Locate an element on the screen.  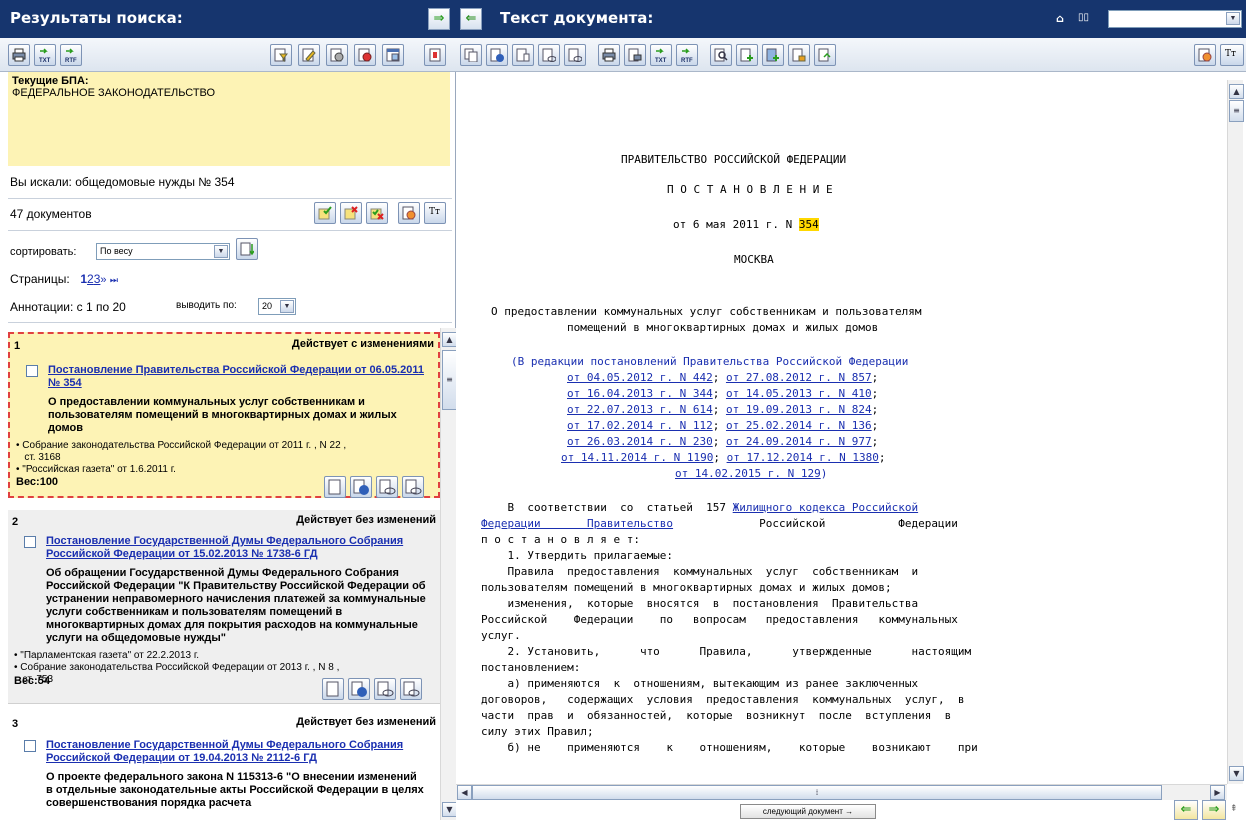
scroll-right-icon: ▶ is located at coordinates (1217, 792).